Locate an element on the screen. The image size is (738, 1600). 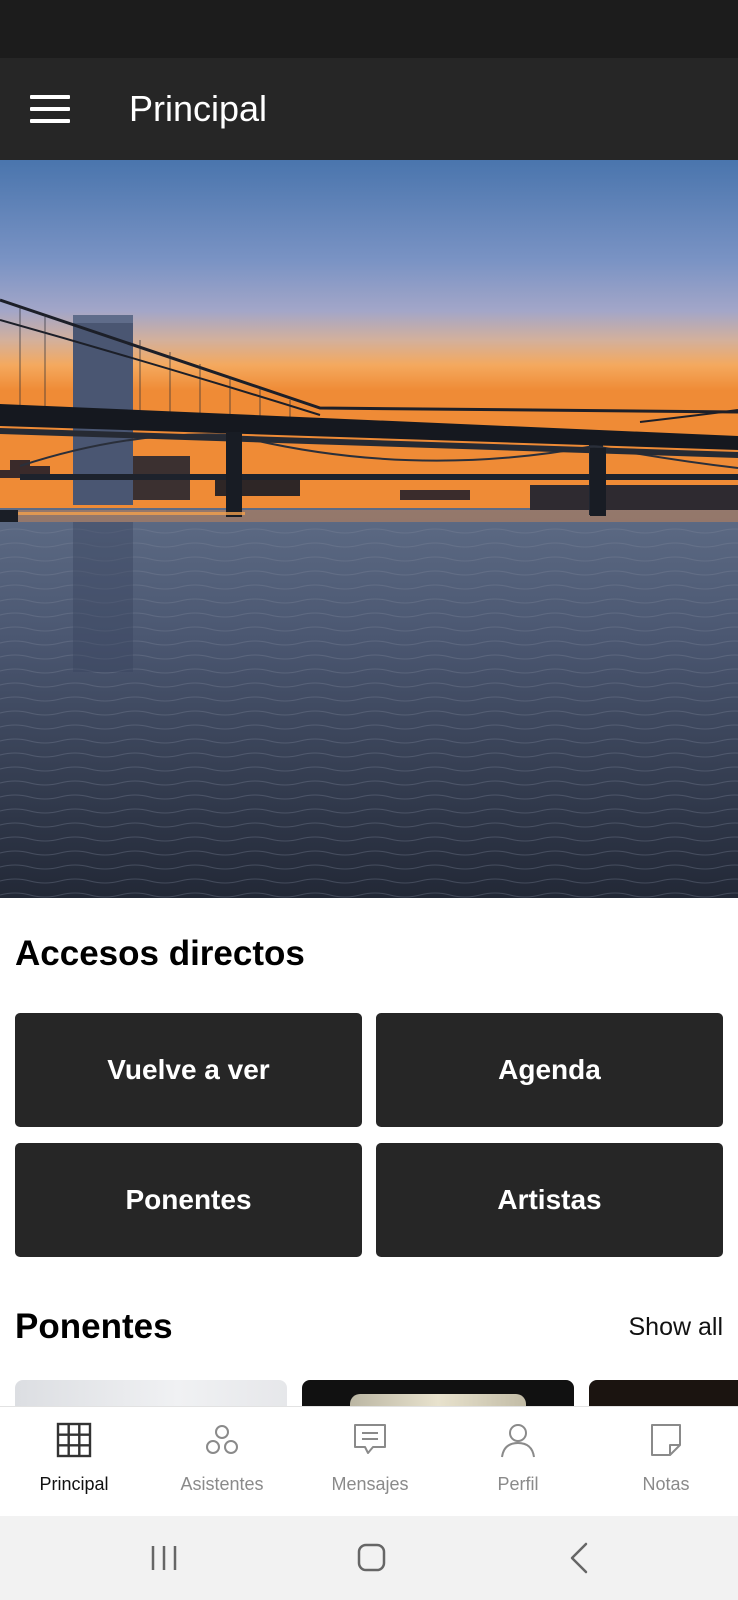
shortcut-label: Agenda is located at coordinates (549, 1069).